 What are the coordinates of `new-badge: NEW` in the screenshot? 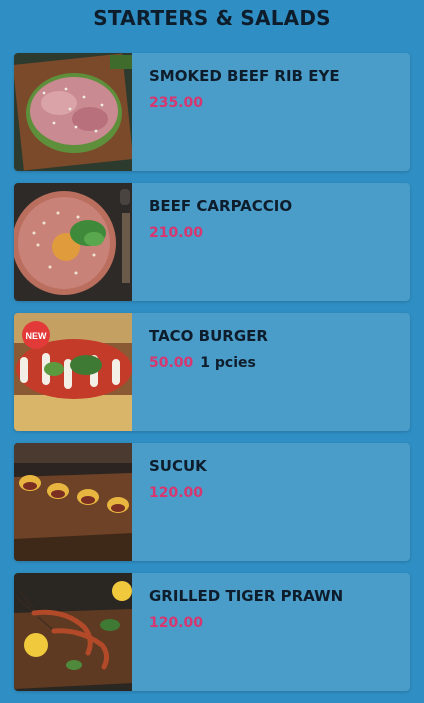 It's located at (37, 336).